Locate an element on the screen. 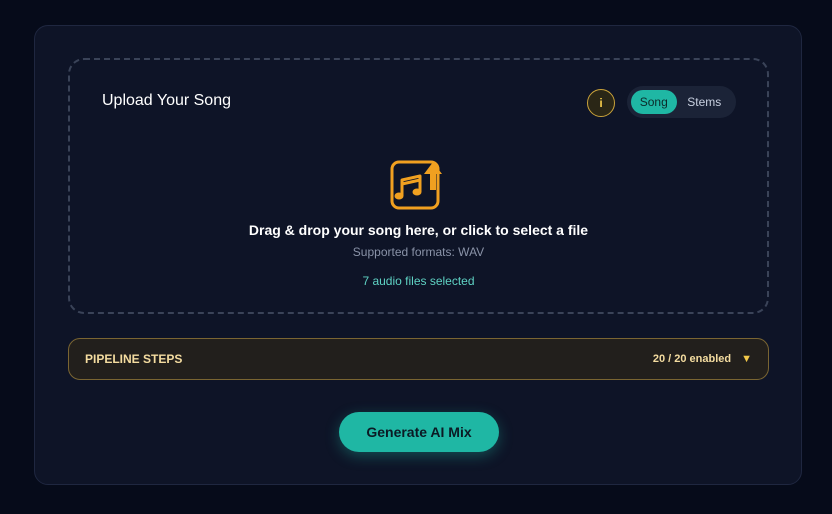 This screenshot has height=514, width=832. pipeline-count: 20 / 20 enabled is located at coordinates (692, 359).